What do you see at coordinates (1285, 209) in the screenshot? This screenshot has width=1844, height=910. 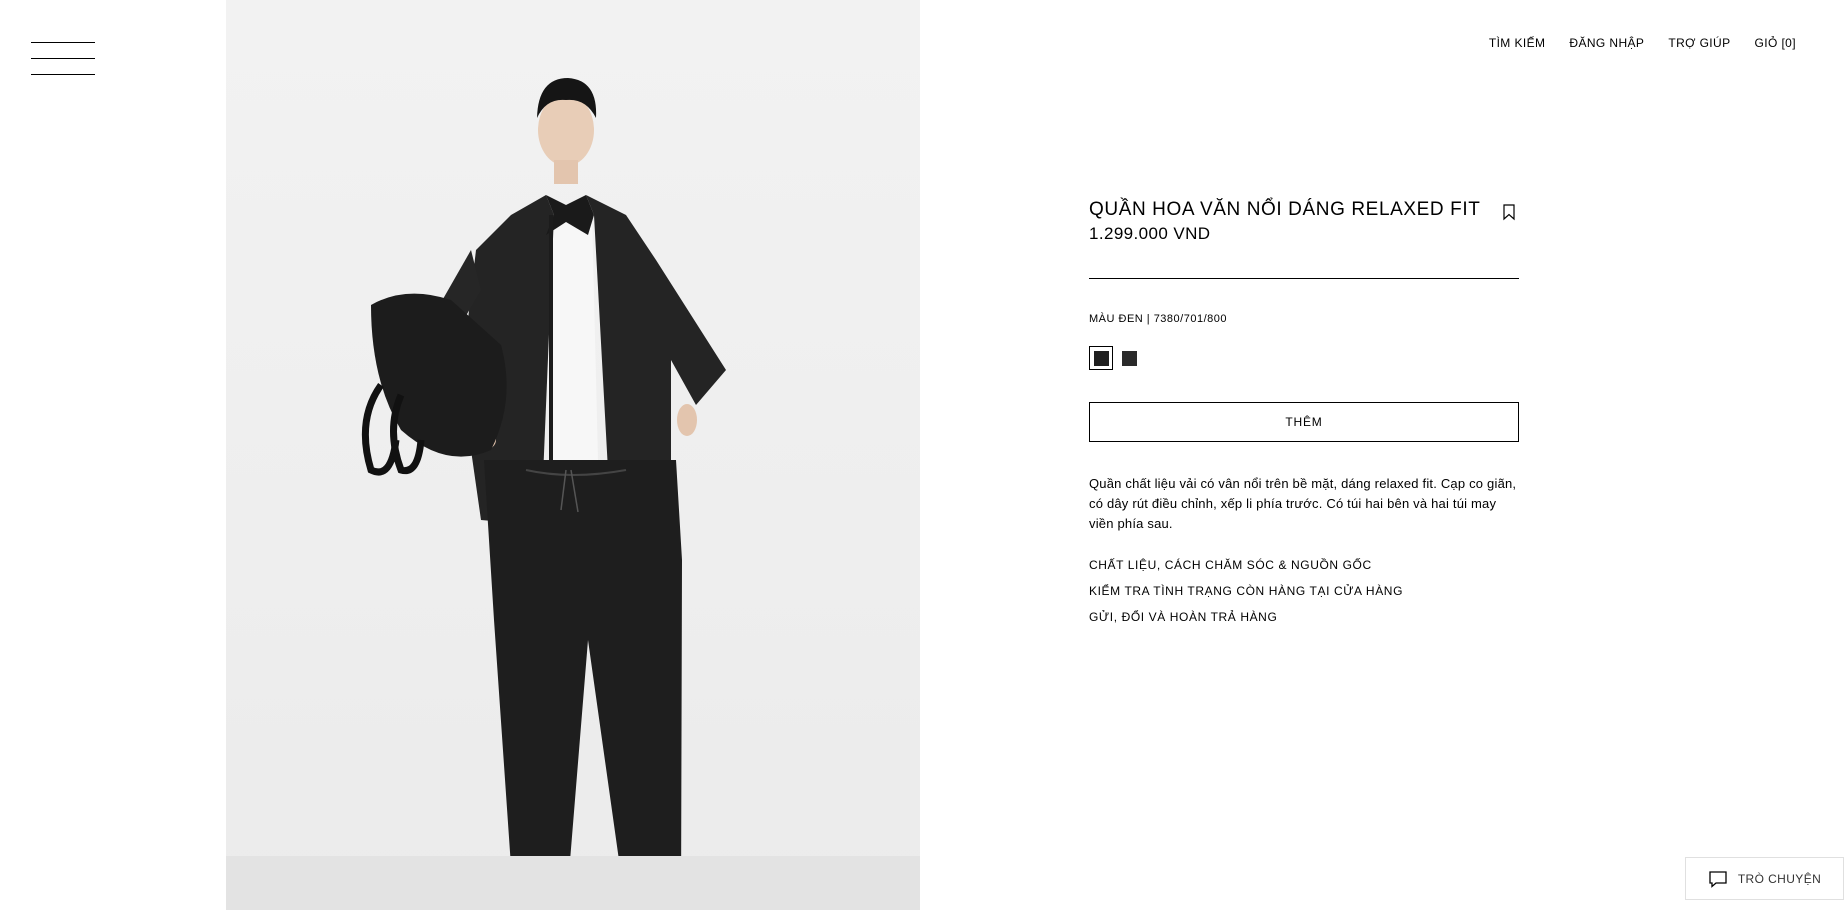 I see `product-title: QUẦN HOA VĂN NỔI DÁNG RELAXED FIT` at bounding box center [1285, 209].